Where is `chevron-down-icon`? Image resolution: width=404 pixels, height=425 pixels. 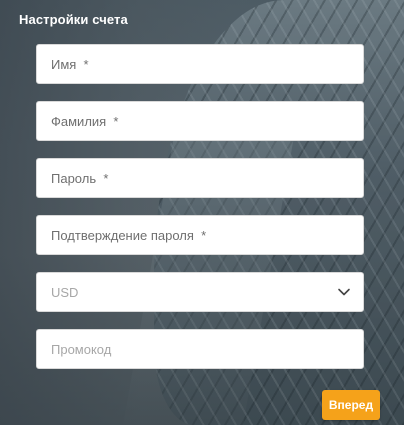
chevron-down-icon is located at coordinates (344, 292).